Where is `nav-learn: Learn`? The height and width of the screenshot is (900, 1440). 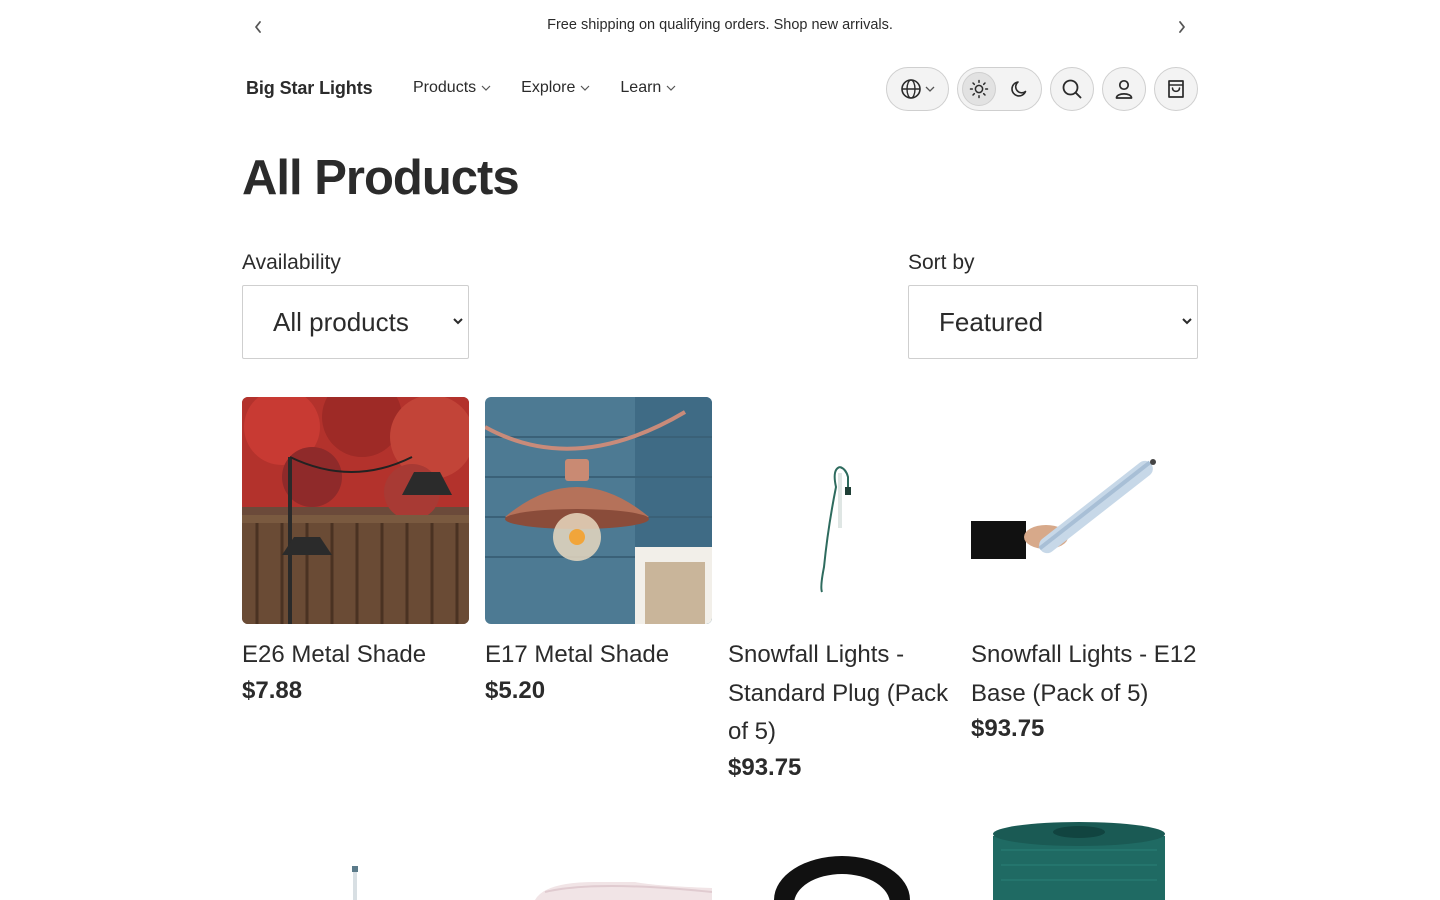
nav-learn: Learn is located at coordinates (648, 88).